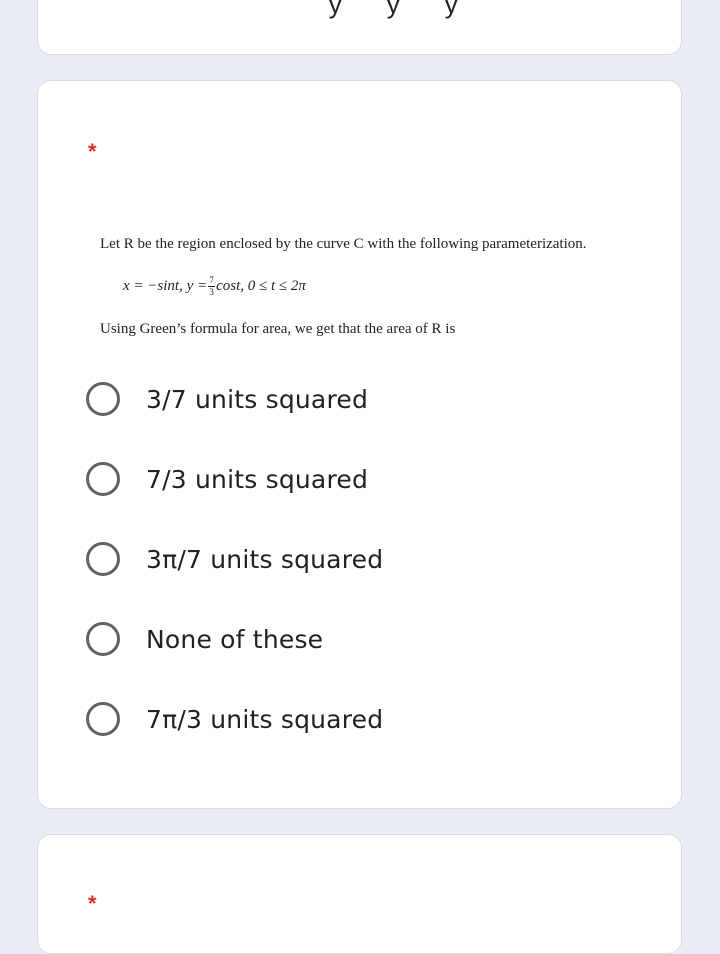  I want to click on option-4: None of these, so click(204, 639).